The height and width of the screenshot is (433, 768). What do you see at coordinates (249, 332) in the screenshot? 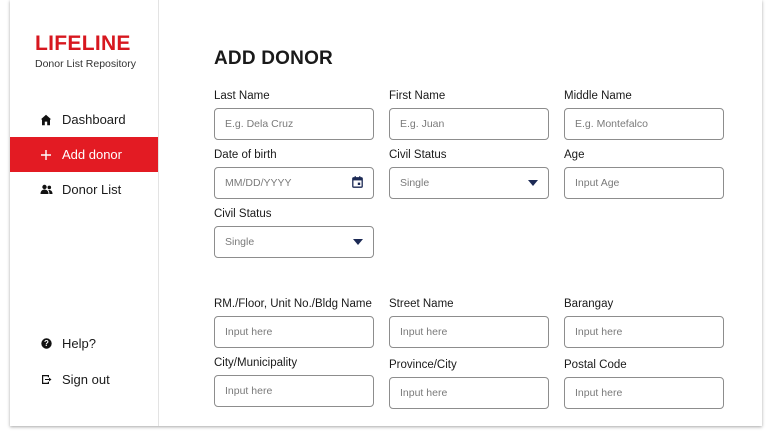
I see `unit-placeholder: Input here` at bounding box center [249, 332].